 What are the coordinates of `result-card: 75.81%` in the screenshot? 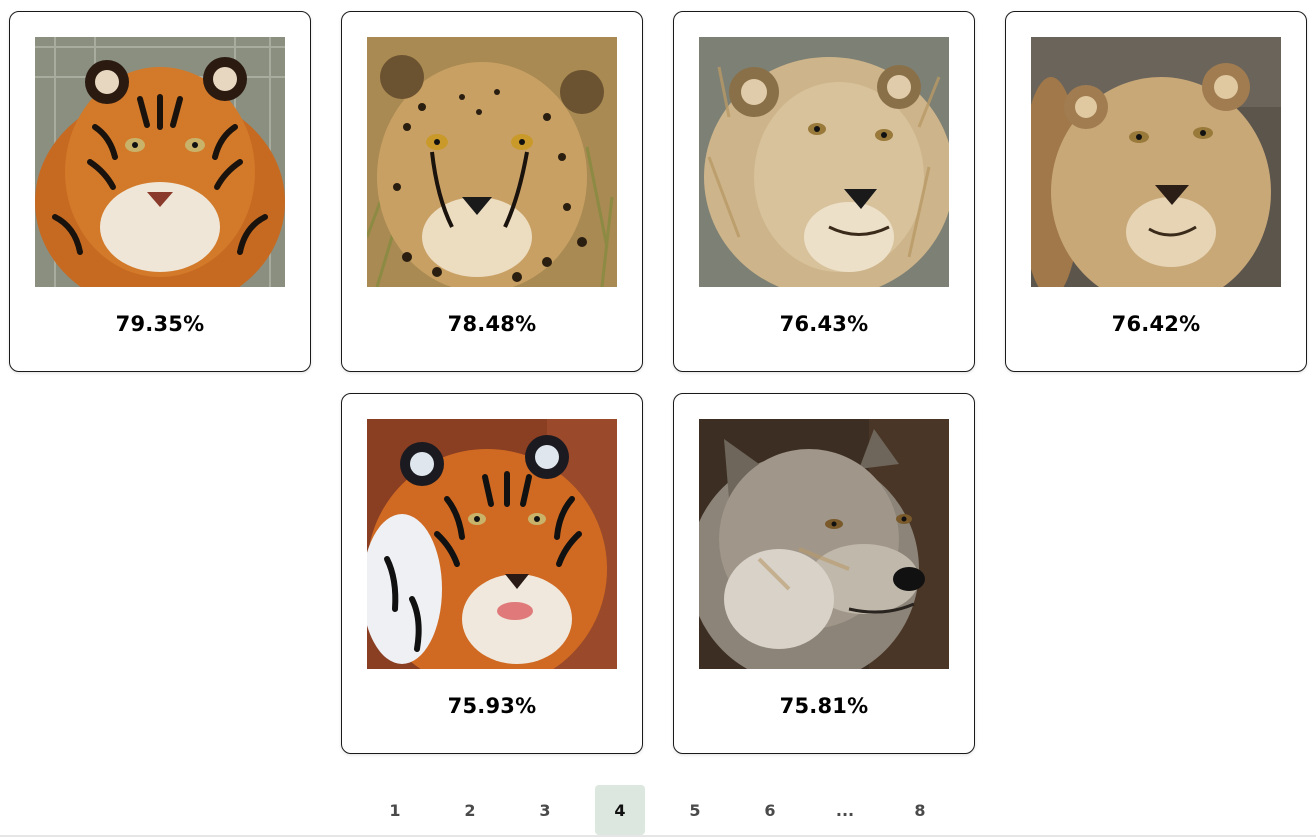 It's located at (824, 573).